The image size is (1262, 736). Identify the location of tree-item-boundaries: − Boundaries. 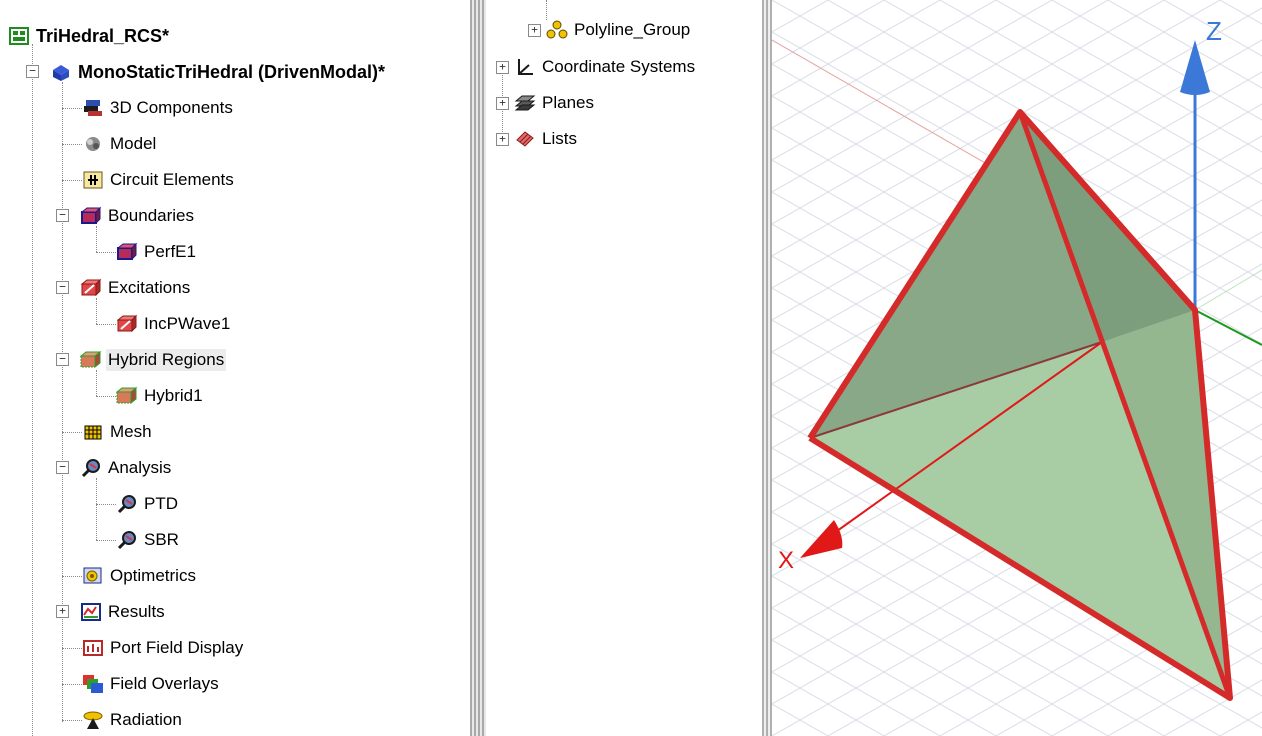
(126, 216).